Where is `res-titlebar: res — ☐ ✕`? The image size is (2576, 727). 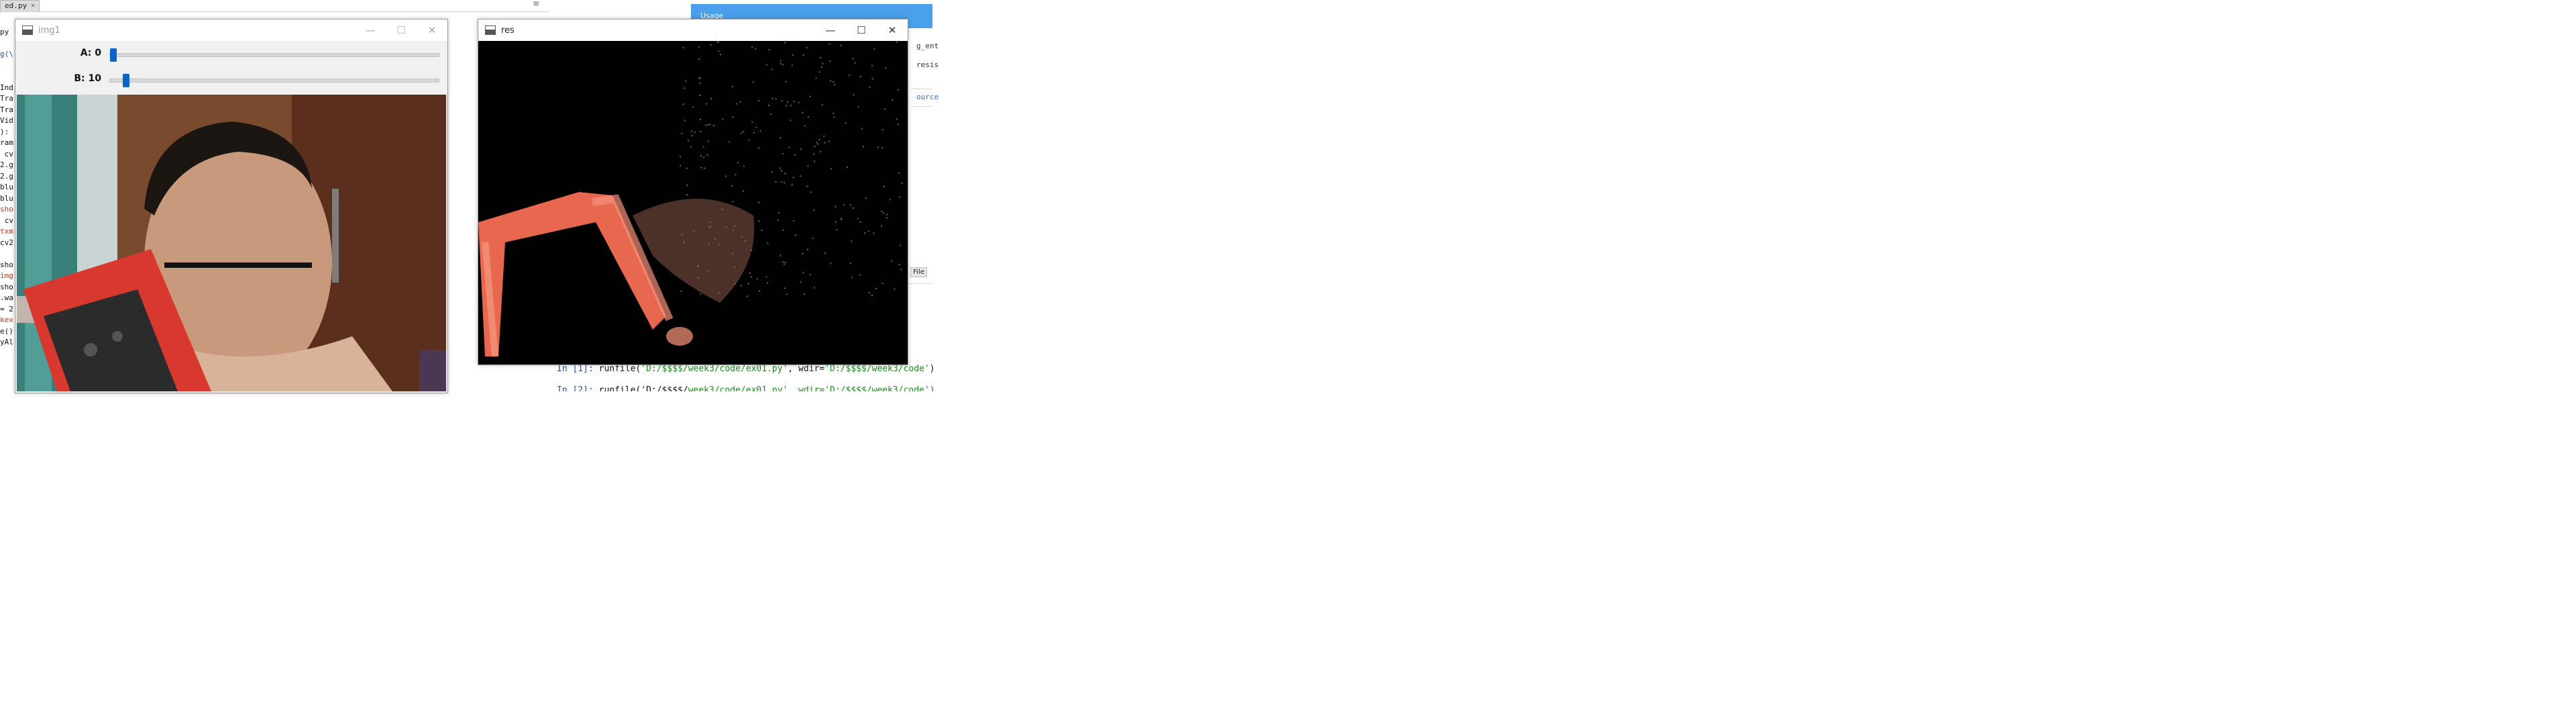 res-titlebar: res — ☐ ✕ is located at coordinates (693, 30).